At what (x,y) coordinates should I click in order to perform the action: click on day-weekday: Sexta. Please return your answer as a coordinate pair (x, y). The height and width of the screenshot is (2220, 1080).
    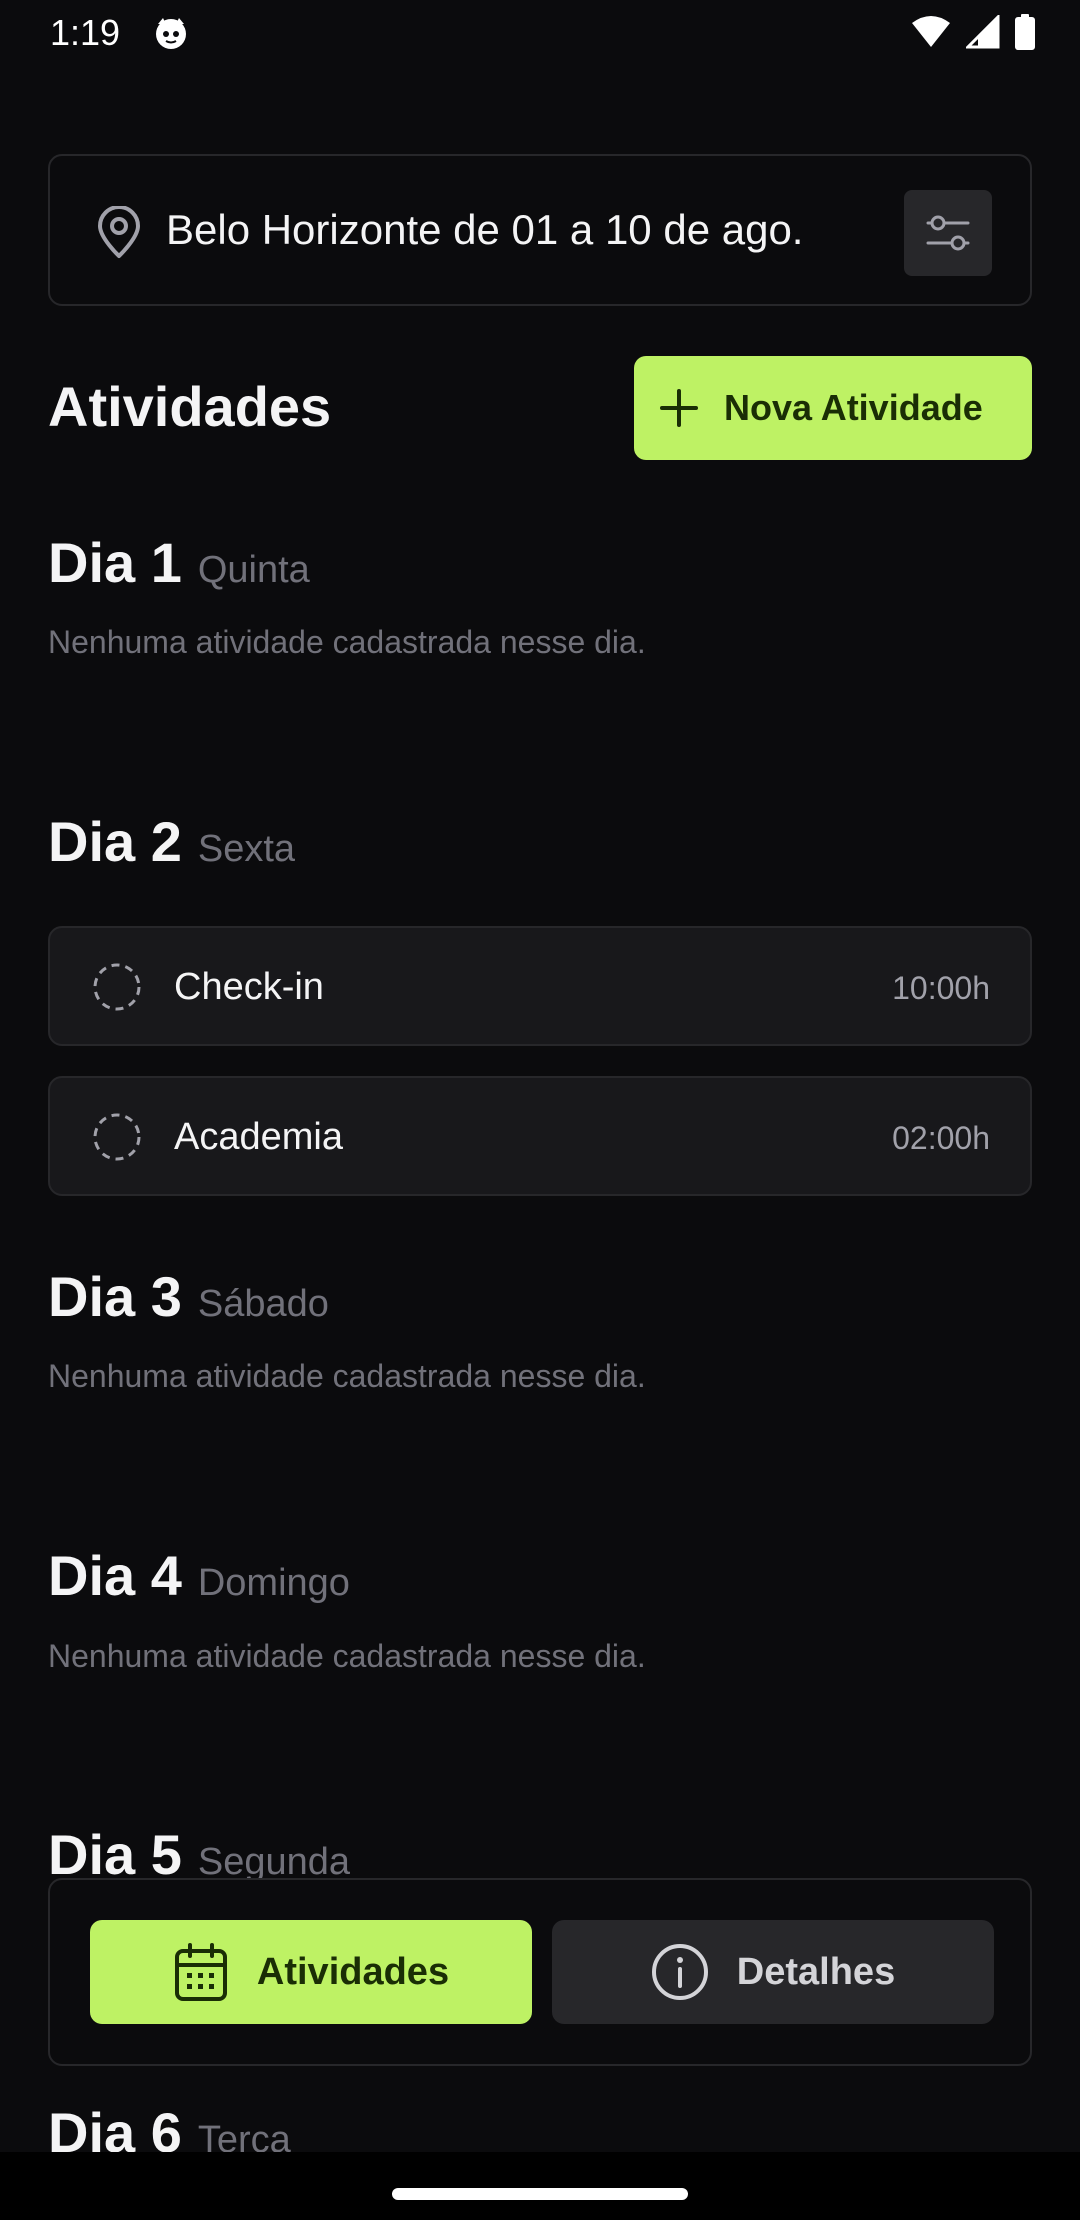
    Looking at the image, I should click on (246, 849).